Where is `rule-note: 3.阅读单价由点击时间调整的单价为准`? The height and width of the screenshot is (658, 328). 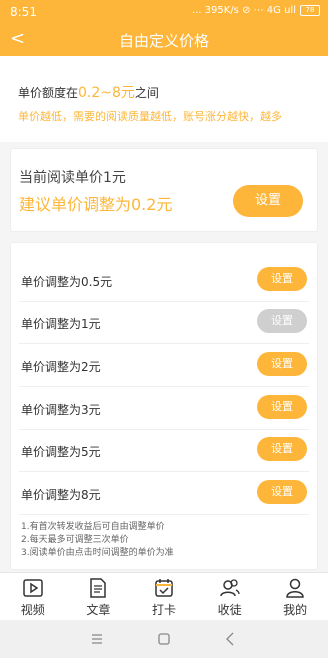
rule-note: 3.阅读单价由点击时间调整的单价为准 is located at coordinates (97, 553).